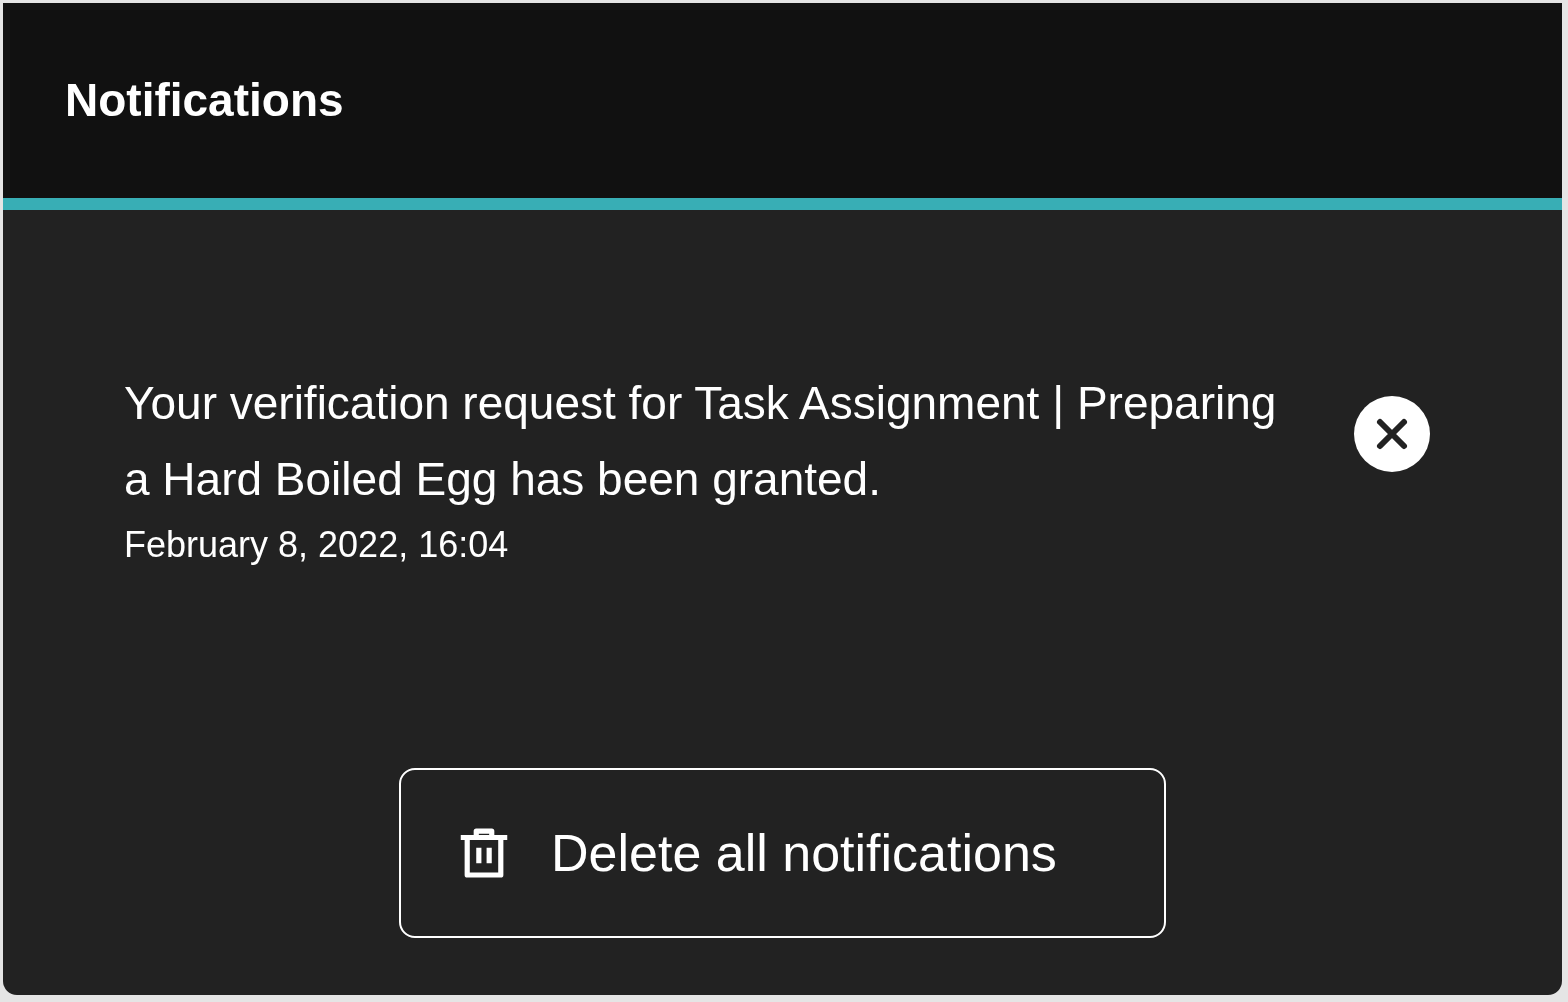 The image size is (1568, 1002). What do you see at coordinates (782, 853) in the screenshot?
I see `delete-all-button: Delete all notifications` at bounding box center [782, 853].